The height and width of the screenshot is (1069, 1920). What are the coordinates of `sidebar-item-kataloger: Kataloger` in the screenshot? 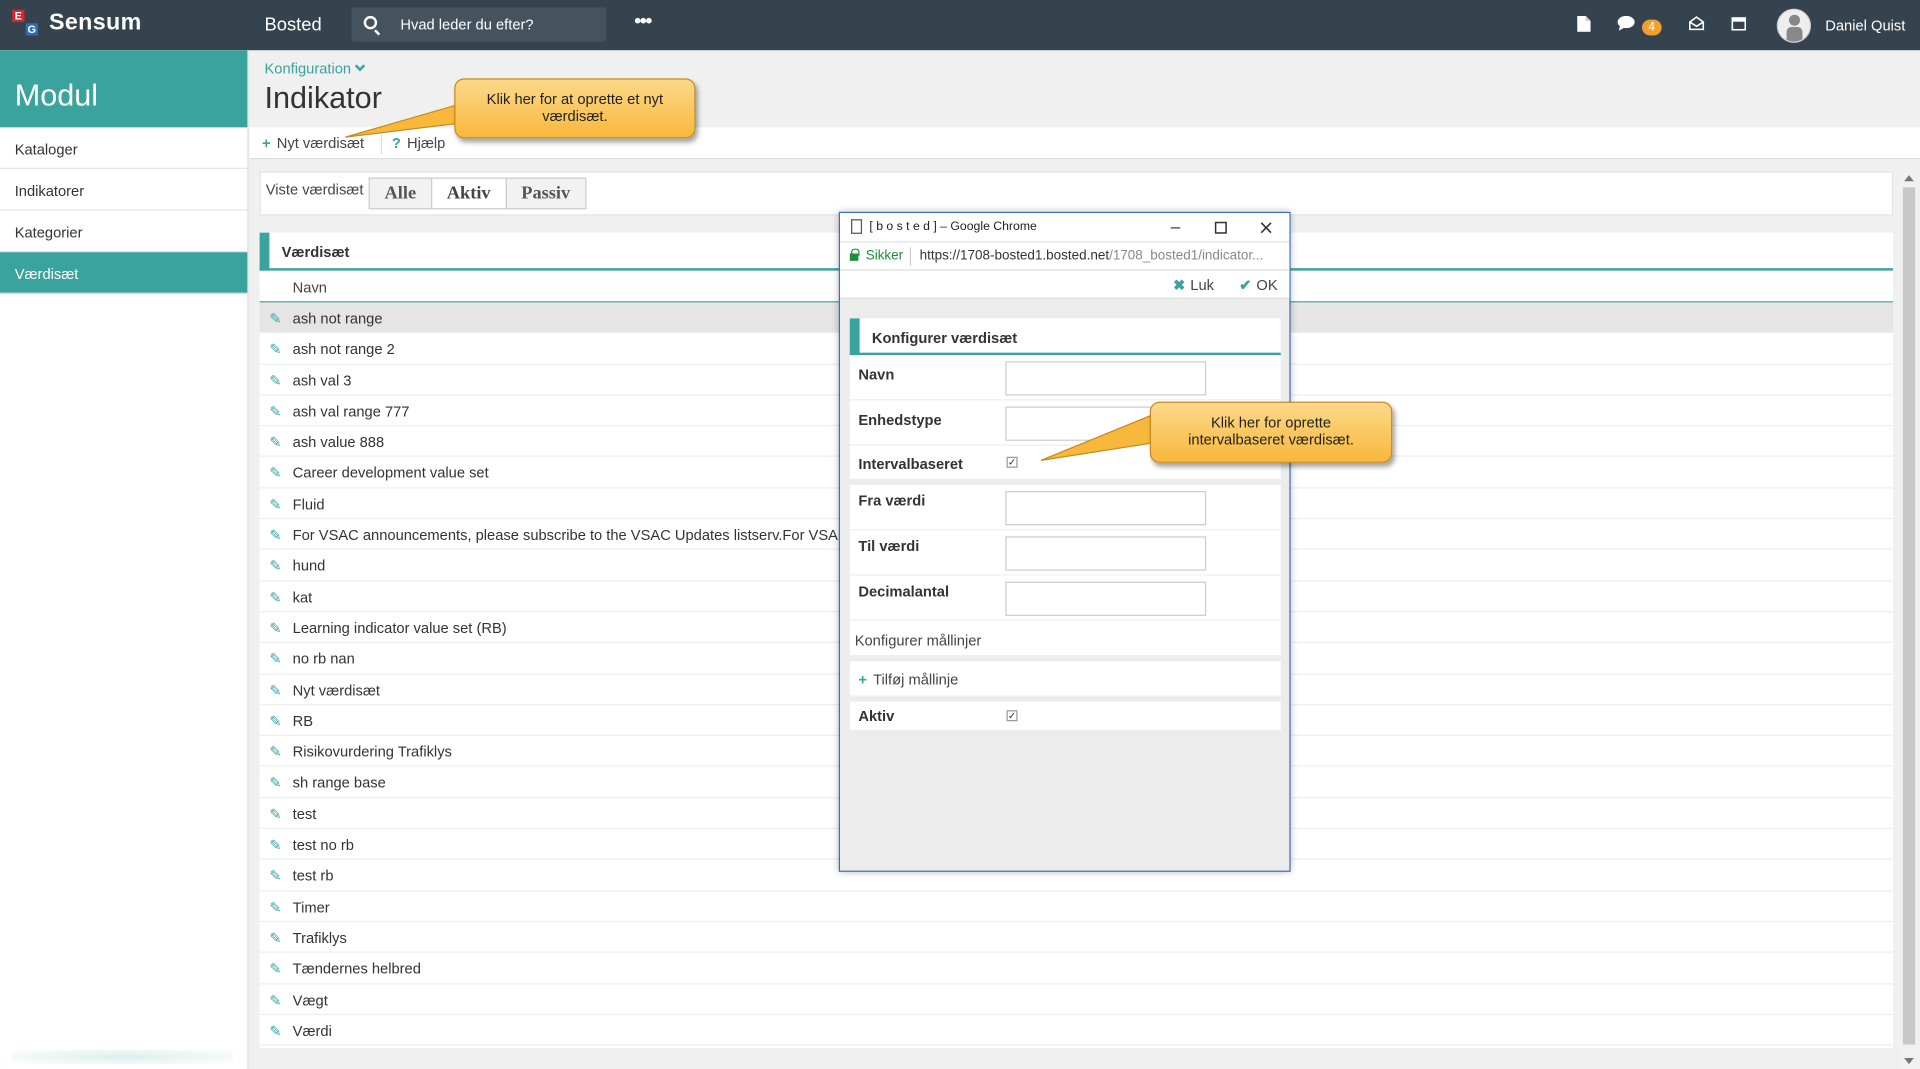 It's located at (124, 148).